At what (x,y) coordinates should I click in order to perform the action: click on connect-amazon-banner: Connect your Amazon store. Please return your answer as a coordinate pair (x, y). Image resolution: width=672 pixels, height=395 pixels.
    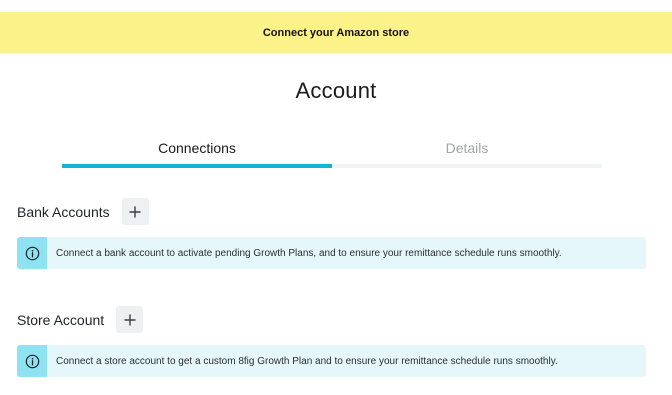
    Looking at the image, I should click on (336, 32).